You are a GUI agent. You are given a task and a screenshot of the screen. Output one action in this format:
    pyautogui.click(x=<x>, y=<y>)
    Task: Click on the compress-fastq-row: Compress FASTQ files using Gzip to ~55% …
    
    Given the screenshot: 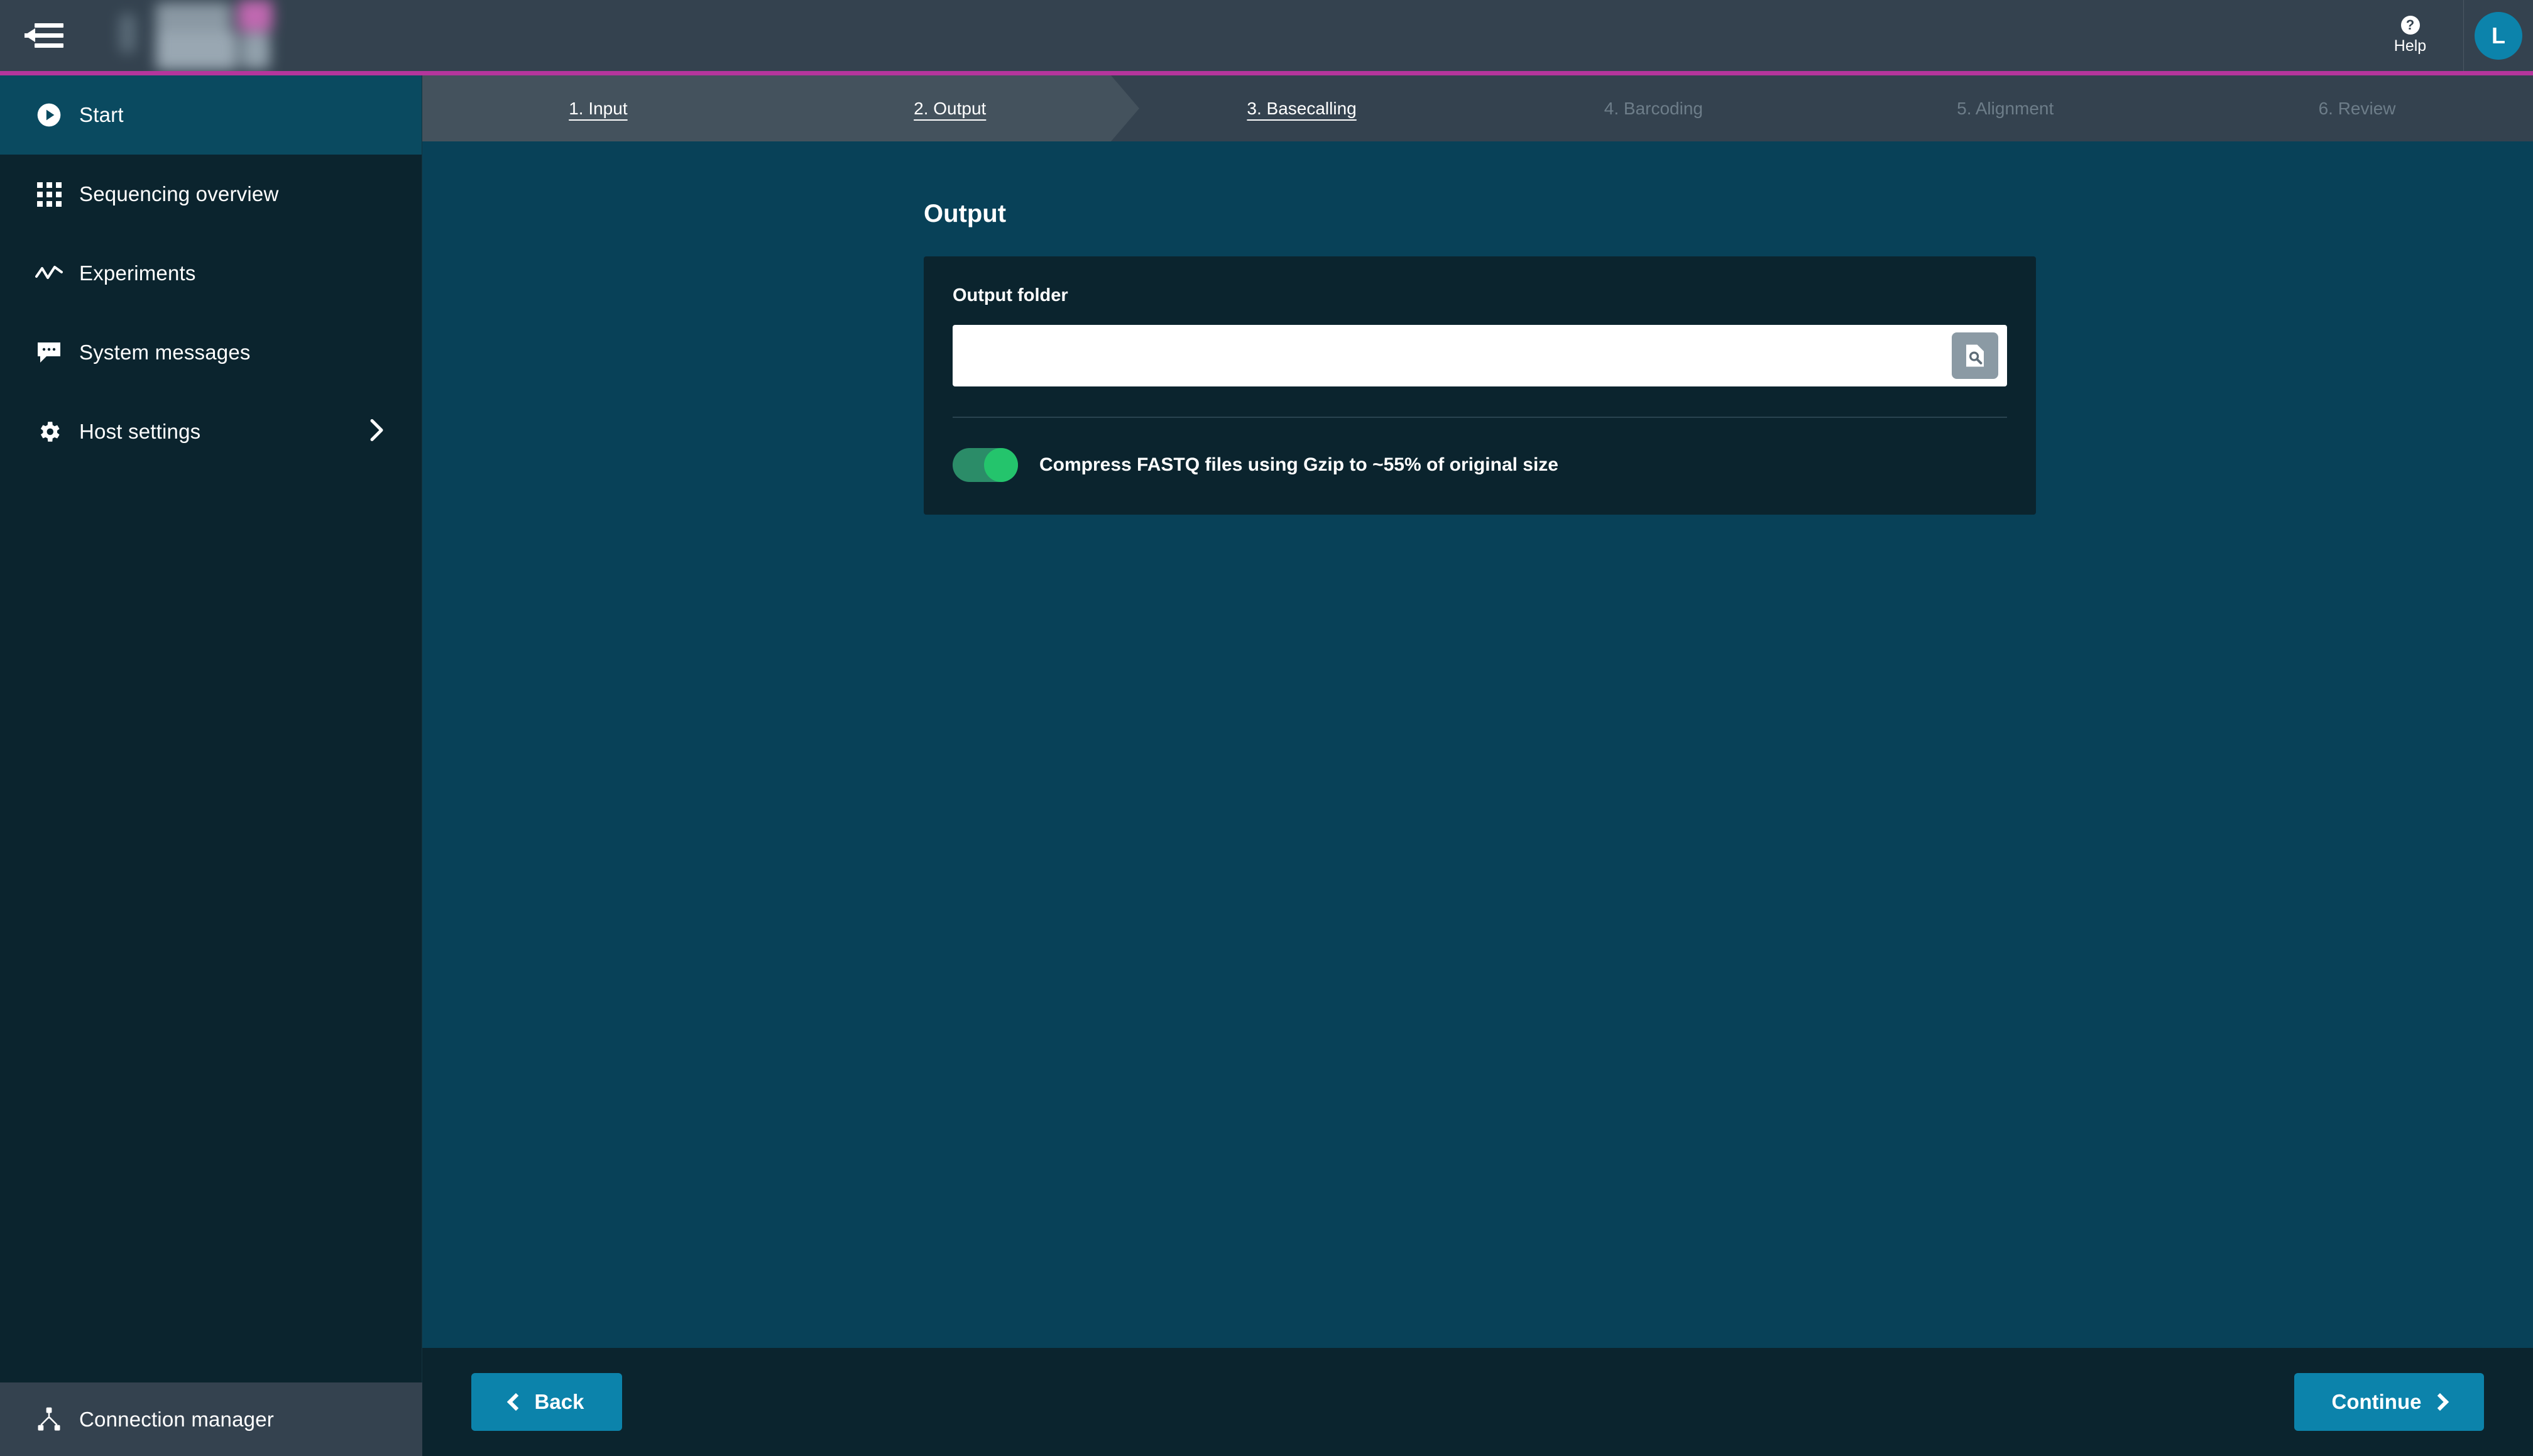 What is the action you would take?
    pyautogui.click(x=1480, y=465)
    